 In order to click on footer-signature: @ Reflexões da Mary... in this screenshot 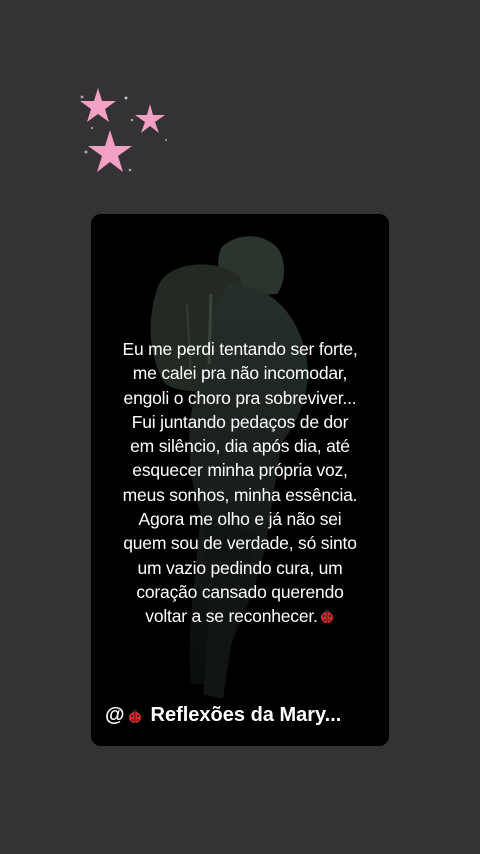, I will do `click(223, 715)`.